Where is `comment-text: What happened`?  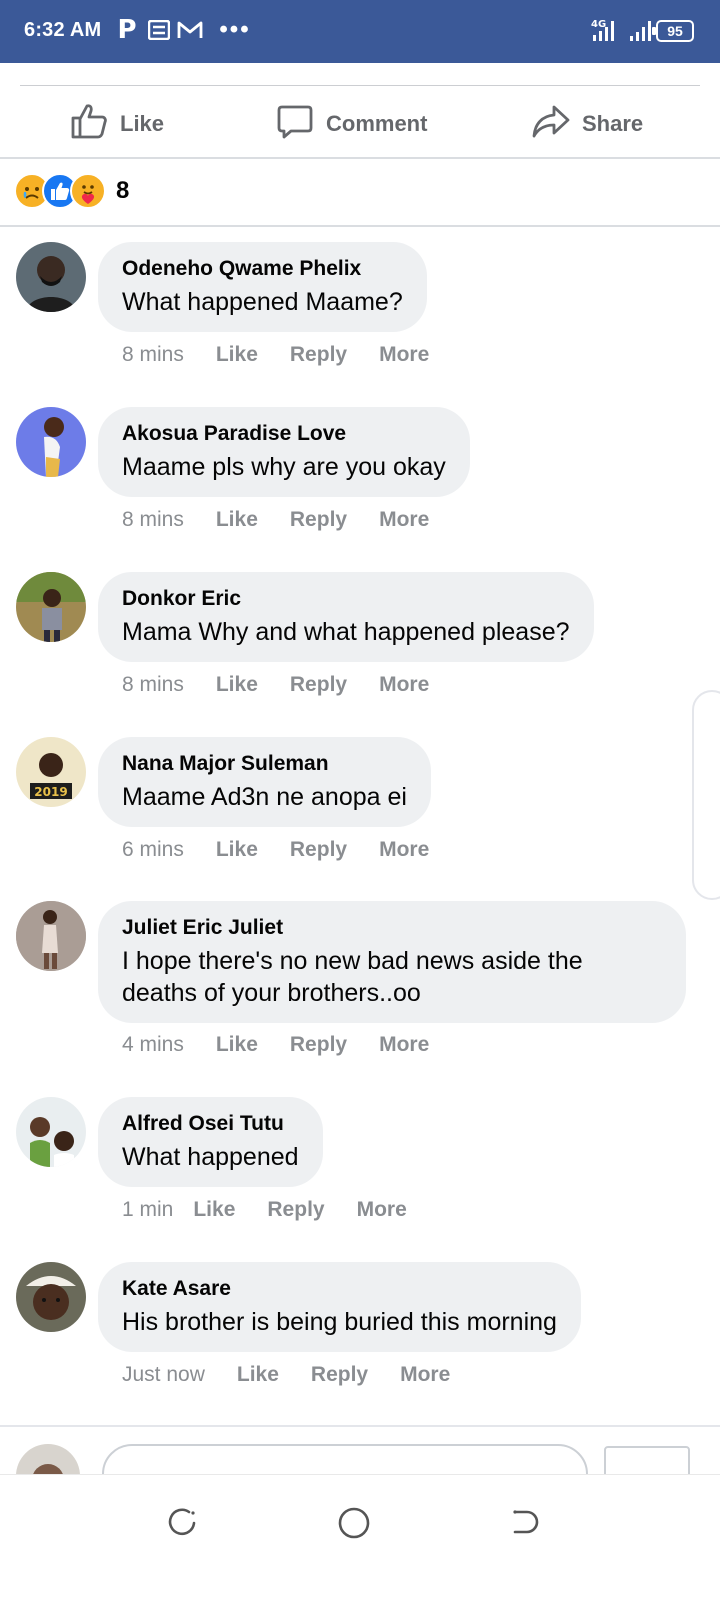
comment-text: What happened is located at coordinates (210, 1157).